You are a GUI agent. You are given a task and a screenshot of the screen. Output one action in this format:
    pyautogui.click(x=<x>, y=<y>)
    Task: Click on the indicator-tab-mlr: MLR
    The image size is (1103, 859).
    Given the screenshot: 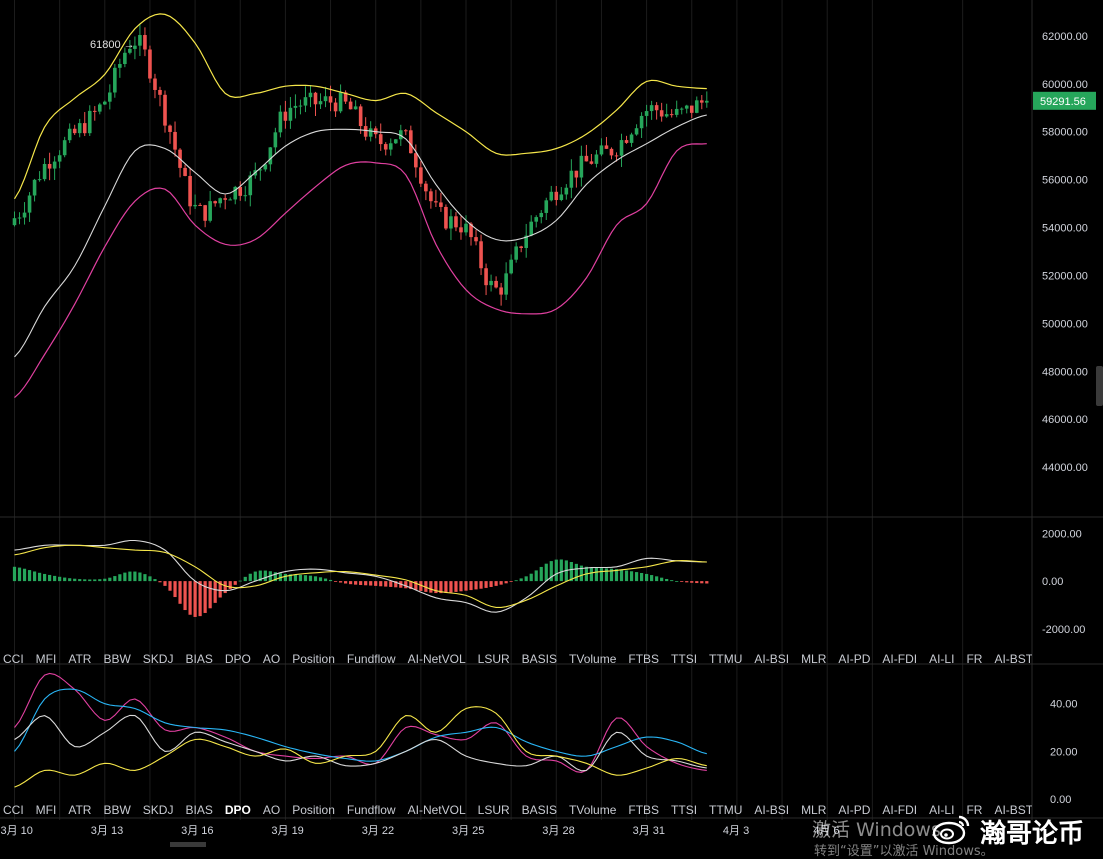 What is the action you would take?
    pyautogui.click(x=813, y=659)
    